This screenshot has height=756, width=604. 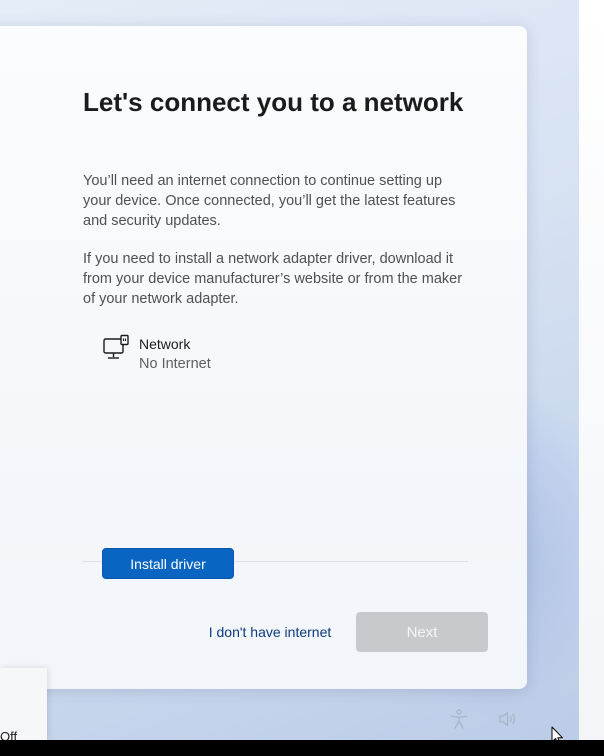 What do you see at coordinates (273, 102) in the screenshot?
I see `page-title: Let's connect you to a network` at bounding box center [273, 102].